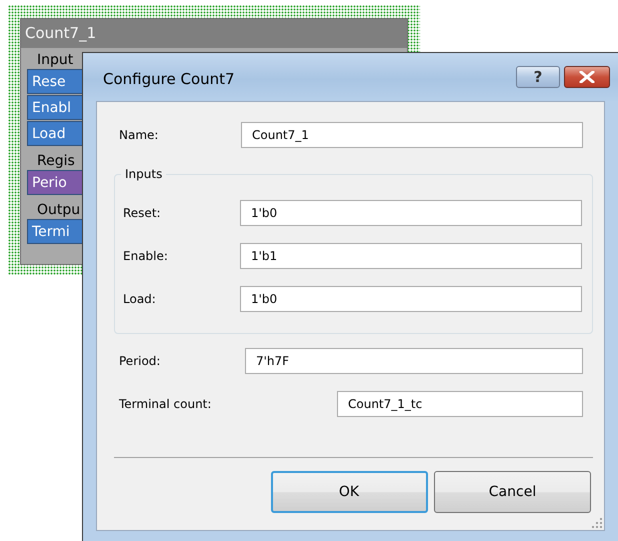 This screenshot has height=541, width=618. I want to click on text-field: 7'h7F, so click(414, 361).